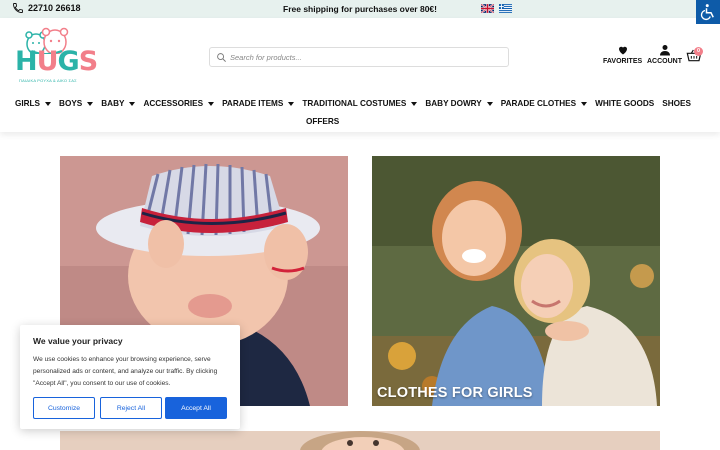 The image size is (720, 450). I want to click on wheelchair-icon, so click(707, 12).